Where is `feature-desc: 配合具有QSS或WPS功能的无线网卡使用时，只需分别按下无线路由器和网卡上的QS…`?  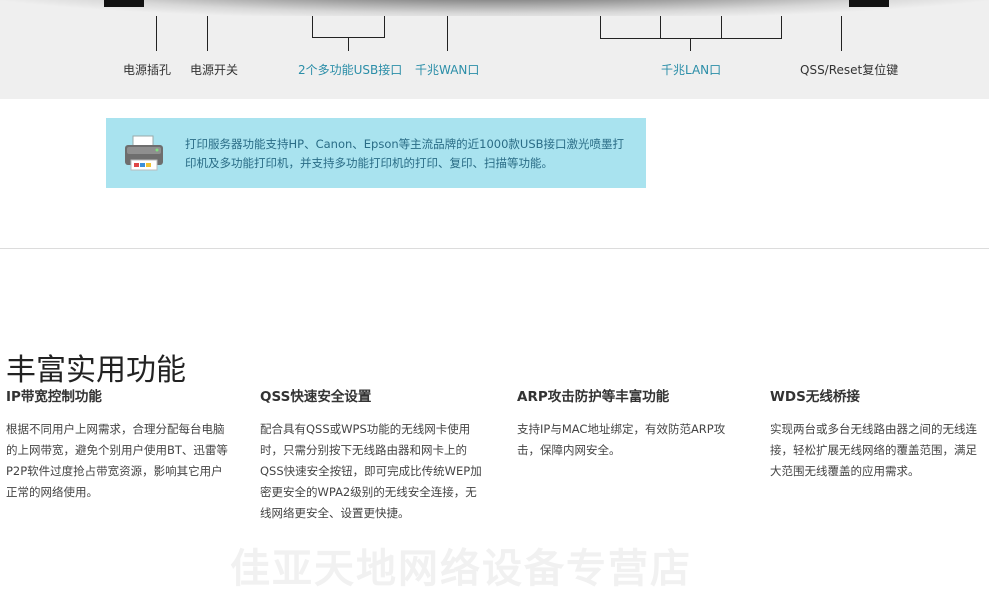 feature-desc: 配合具有QSS或WPS功能的无线网卡使用时，只需分别按下无线路由器和网卡上的QS… is located at coordinates (371, 471).